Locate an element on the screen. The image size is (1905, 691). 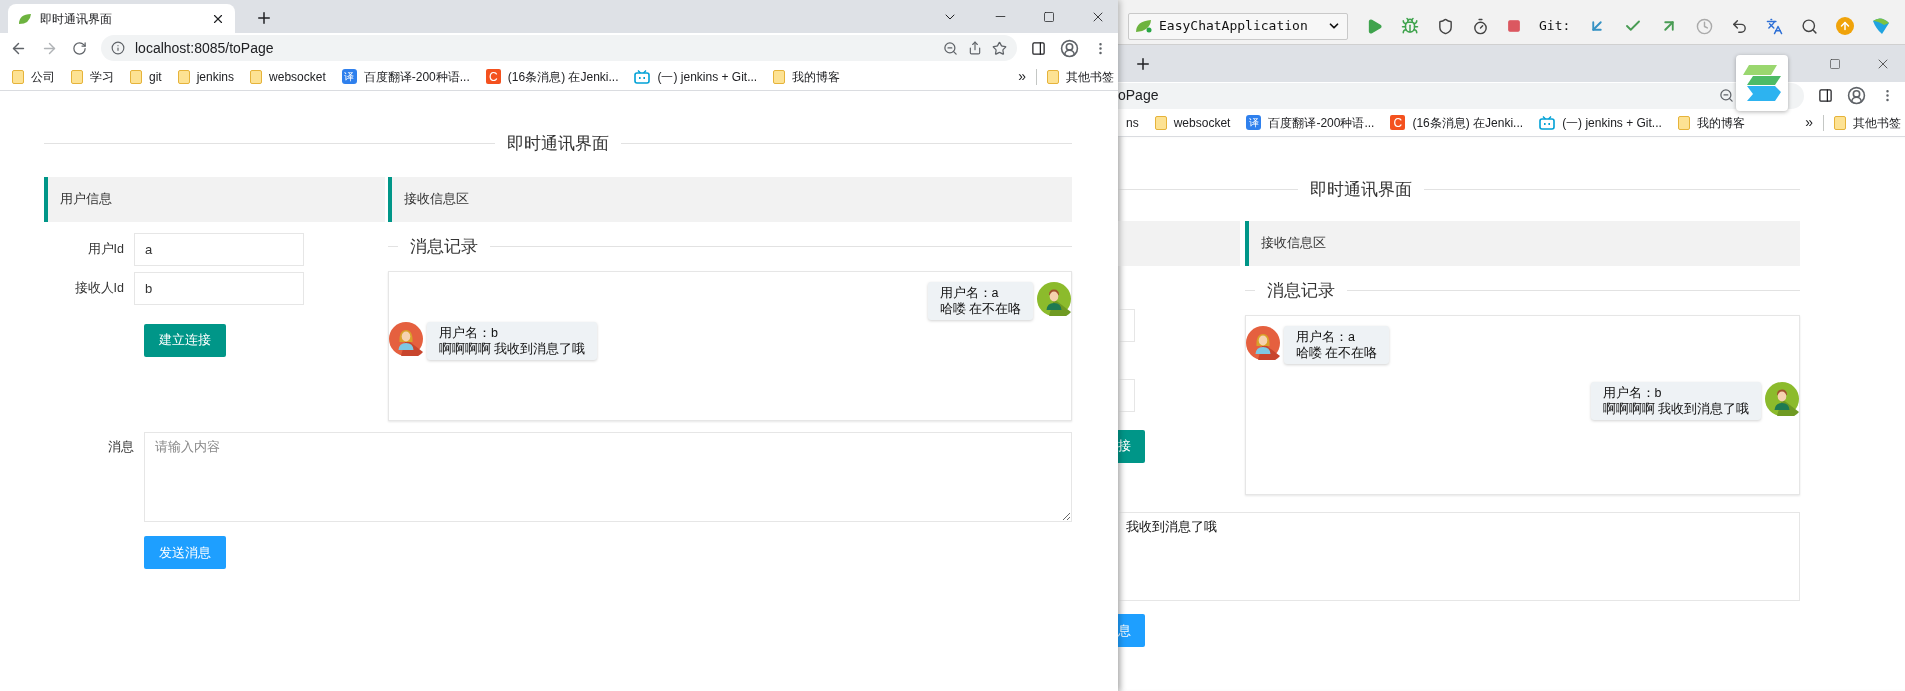
git-label: Git: is located at coordinates (1555, 26).